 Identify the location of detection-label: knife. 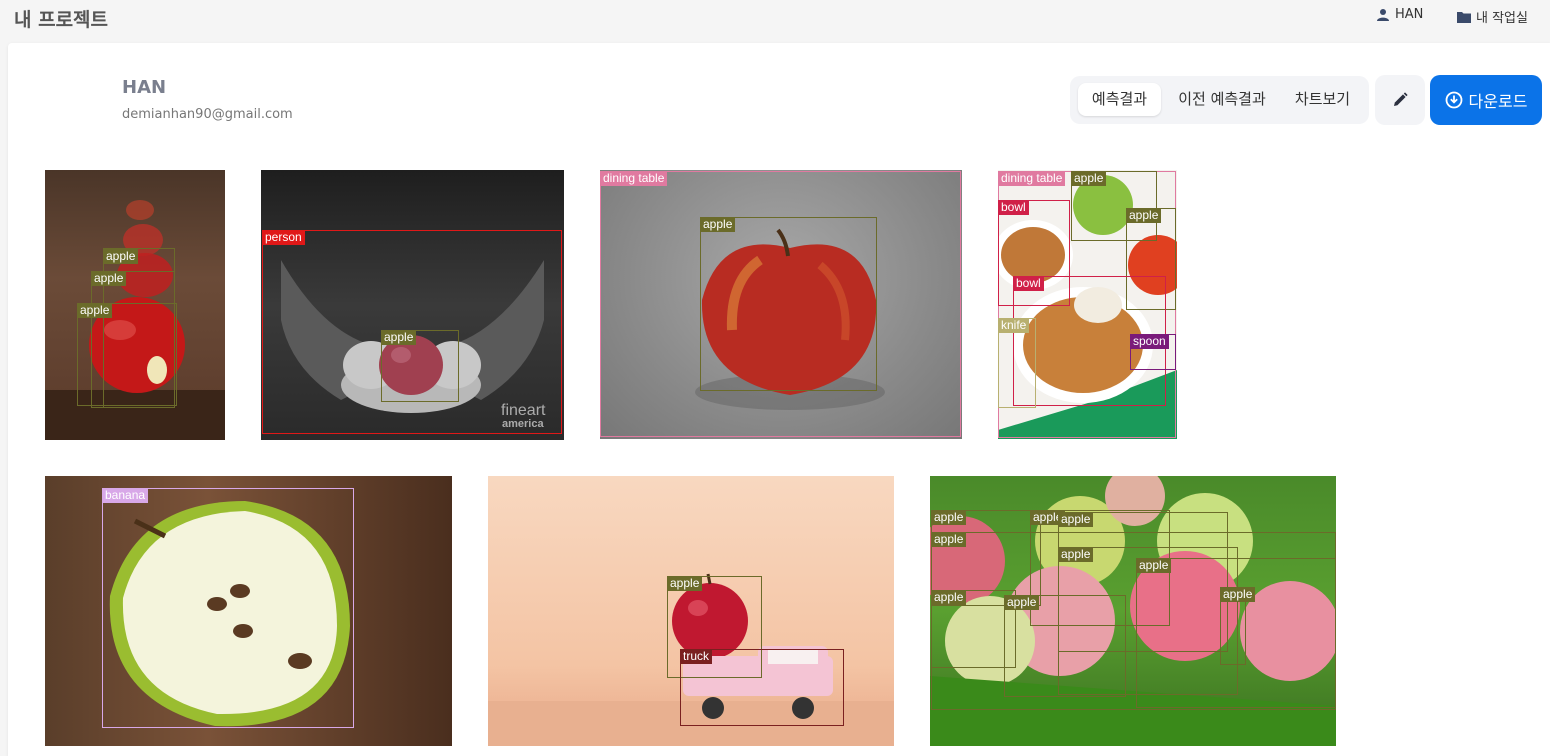
(1014, 325).